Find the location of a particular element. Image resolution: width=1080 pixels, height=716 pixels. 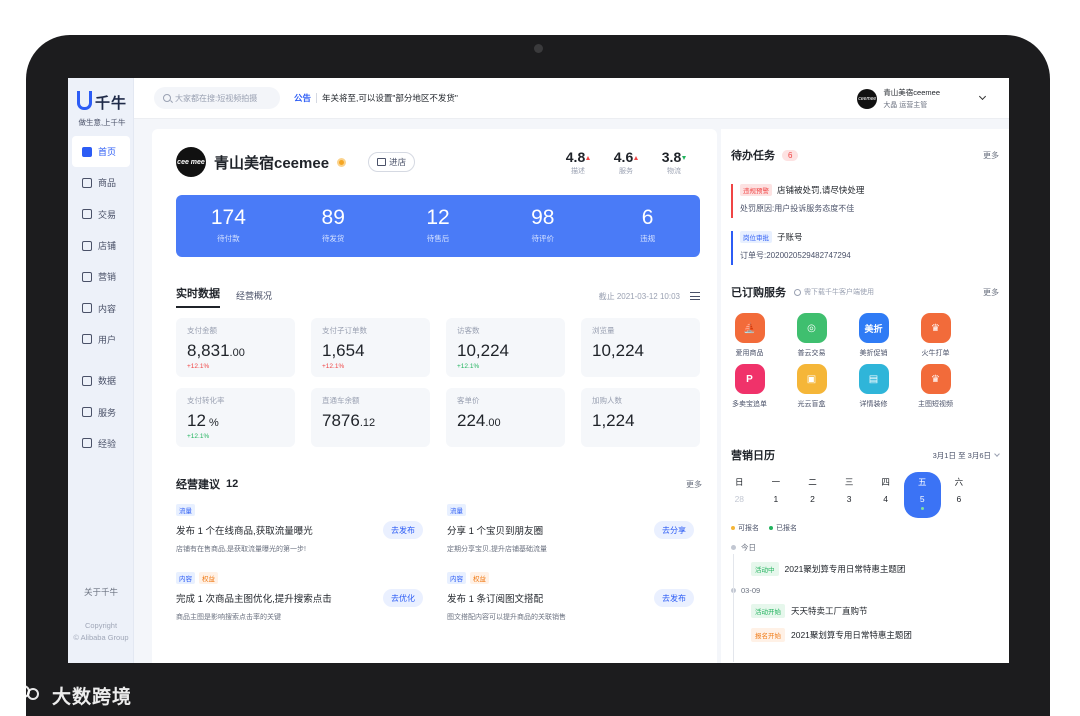

calendar-day: 一1 is located at coordinates (776, 495).